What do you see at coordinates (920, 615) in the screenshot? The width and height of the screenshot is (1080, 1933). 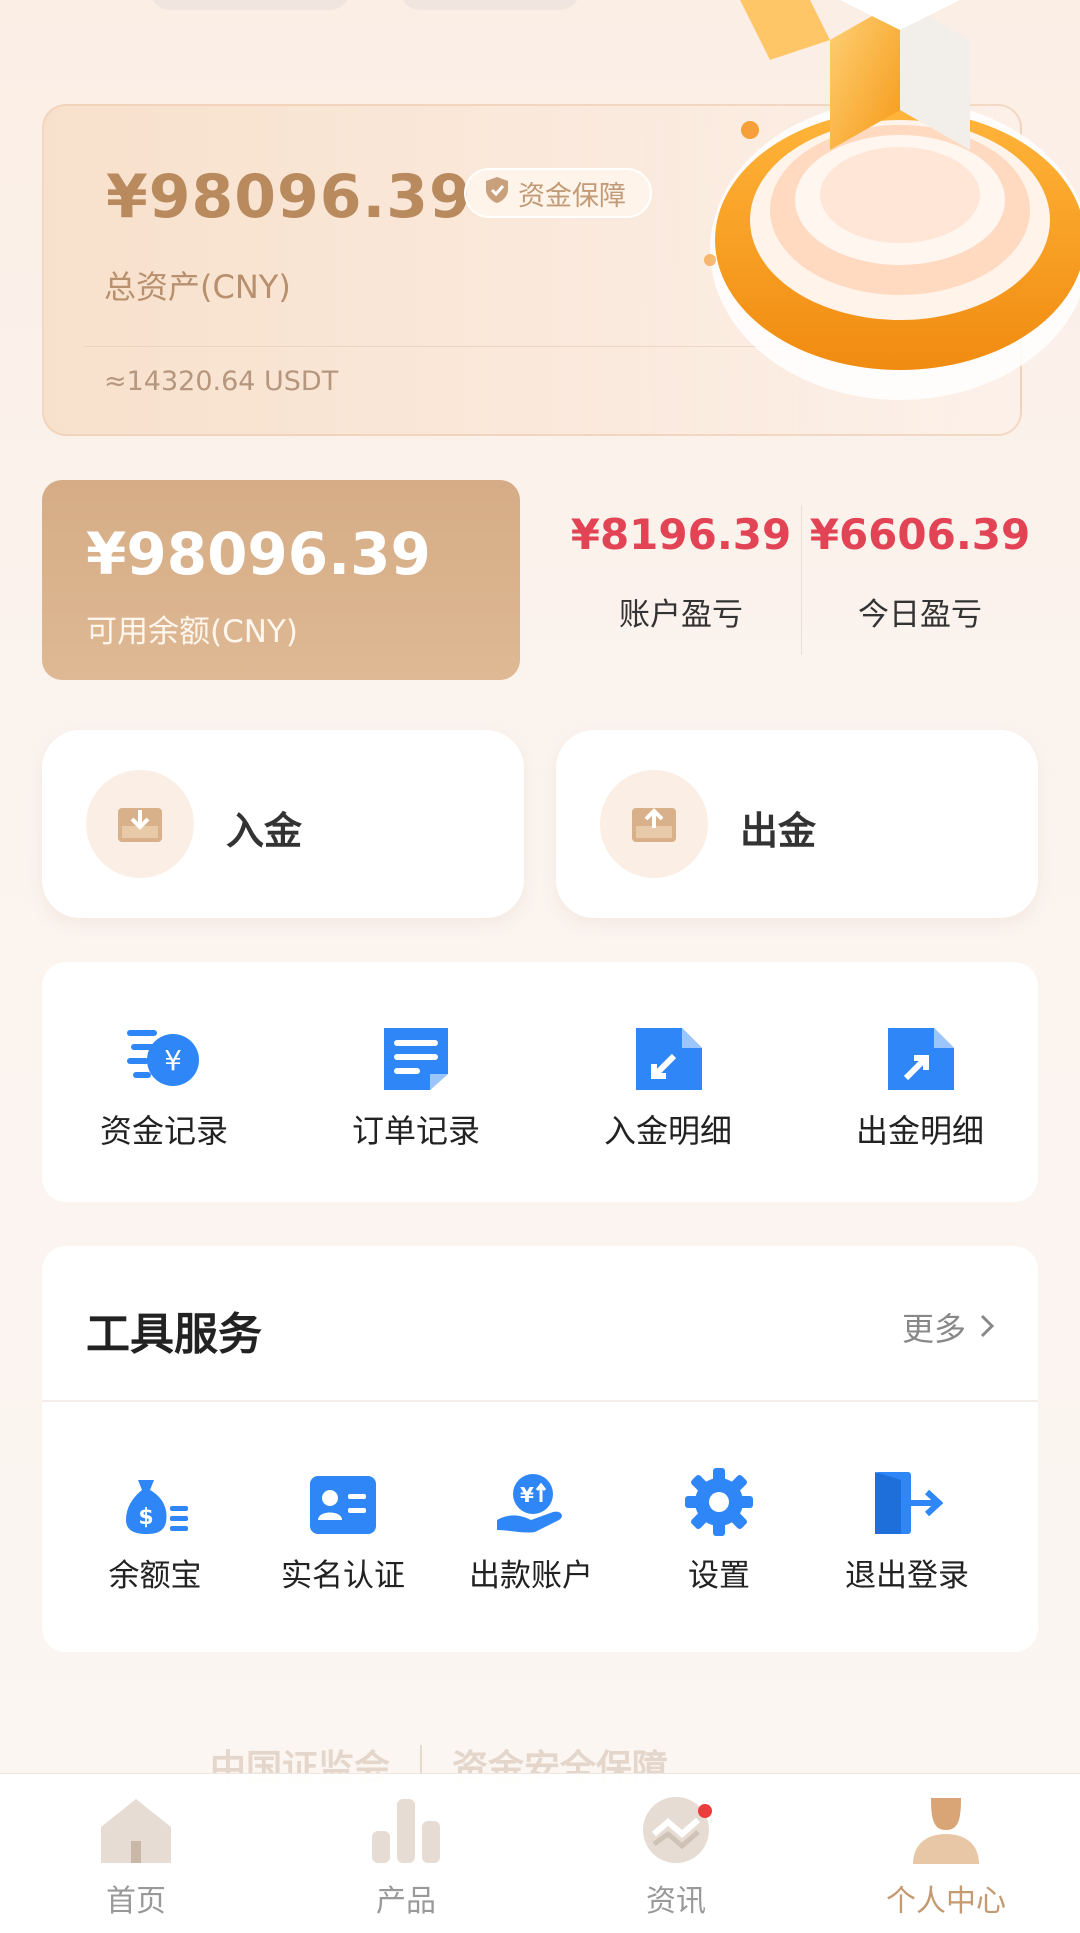 I see `today-pnl-label: 今日盈亏` at bounding box center [920, 615].